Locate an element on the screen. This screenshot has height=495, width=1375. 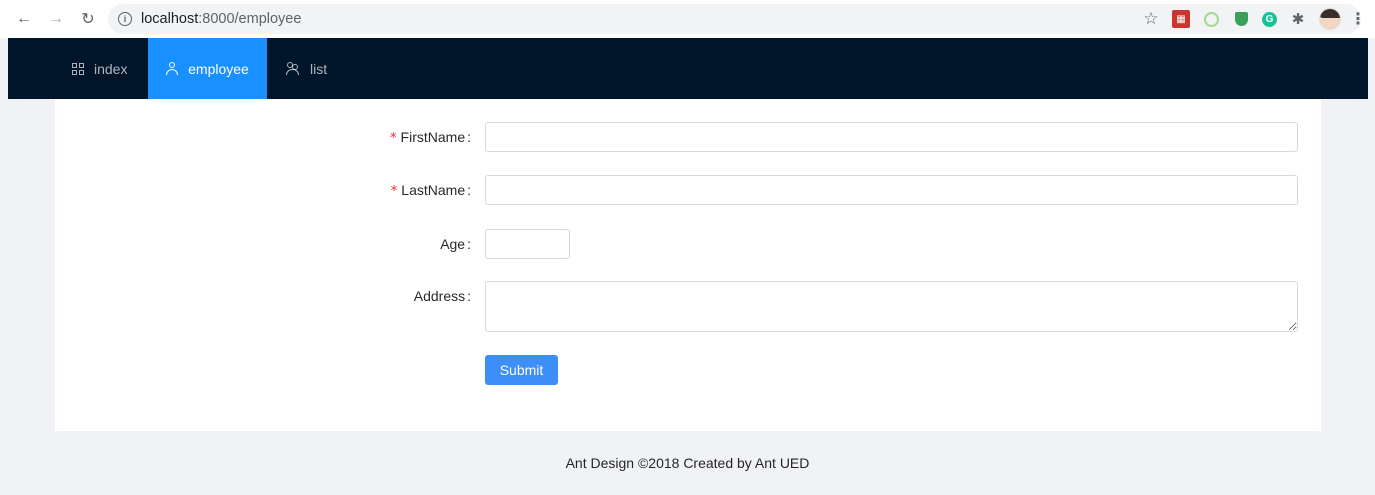
lastname-label: * LastName: is located at coordinates (266, 190).